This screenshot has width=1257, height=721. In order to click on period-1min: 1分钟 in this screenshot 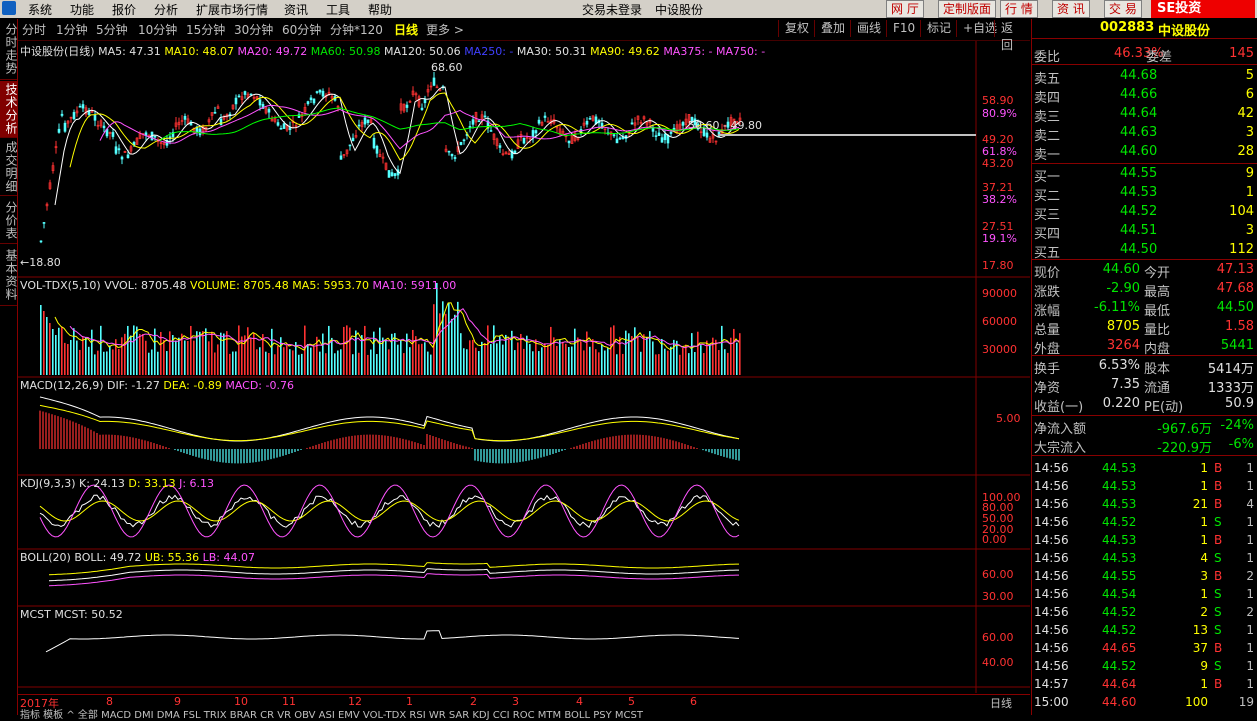, I will do `click(72, 29)`.